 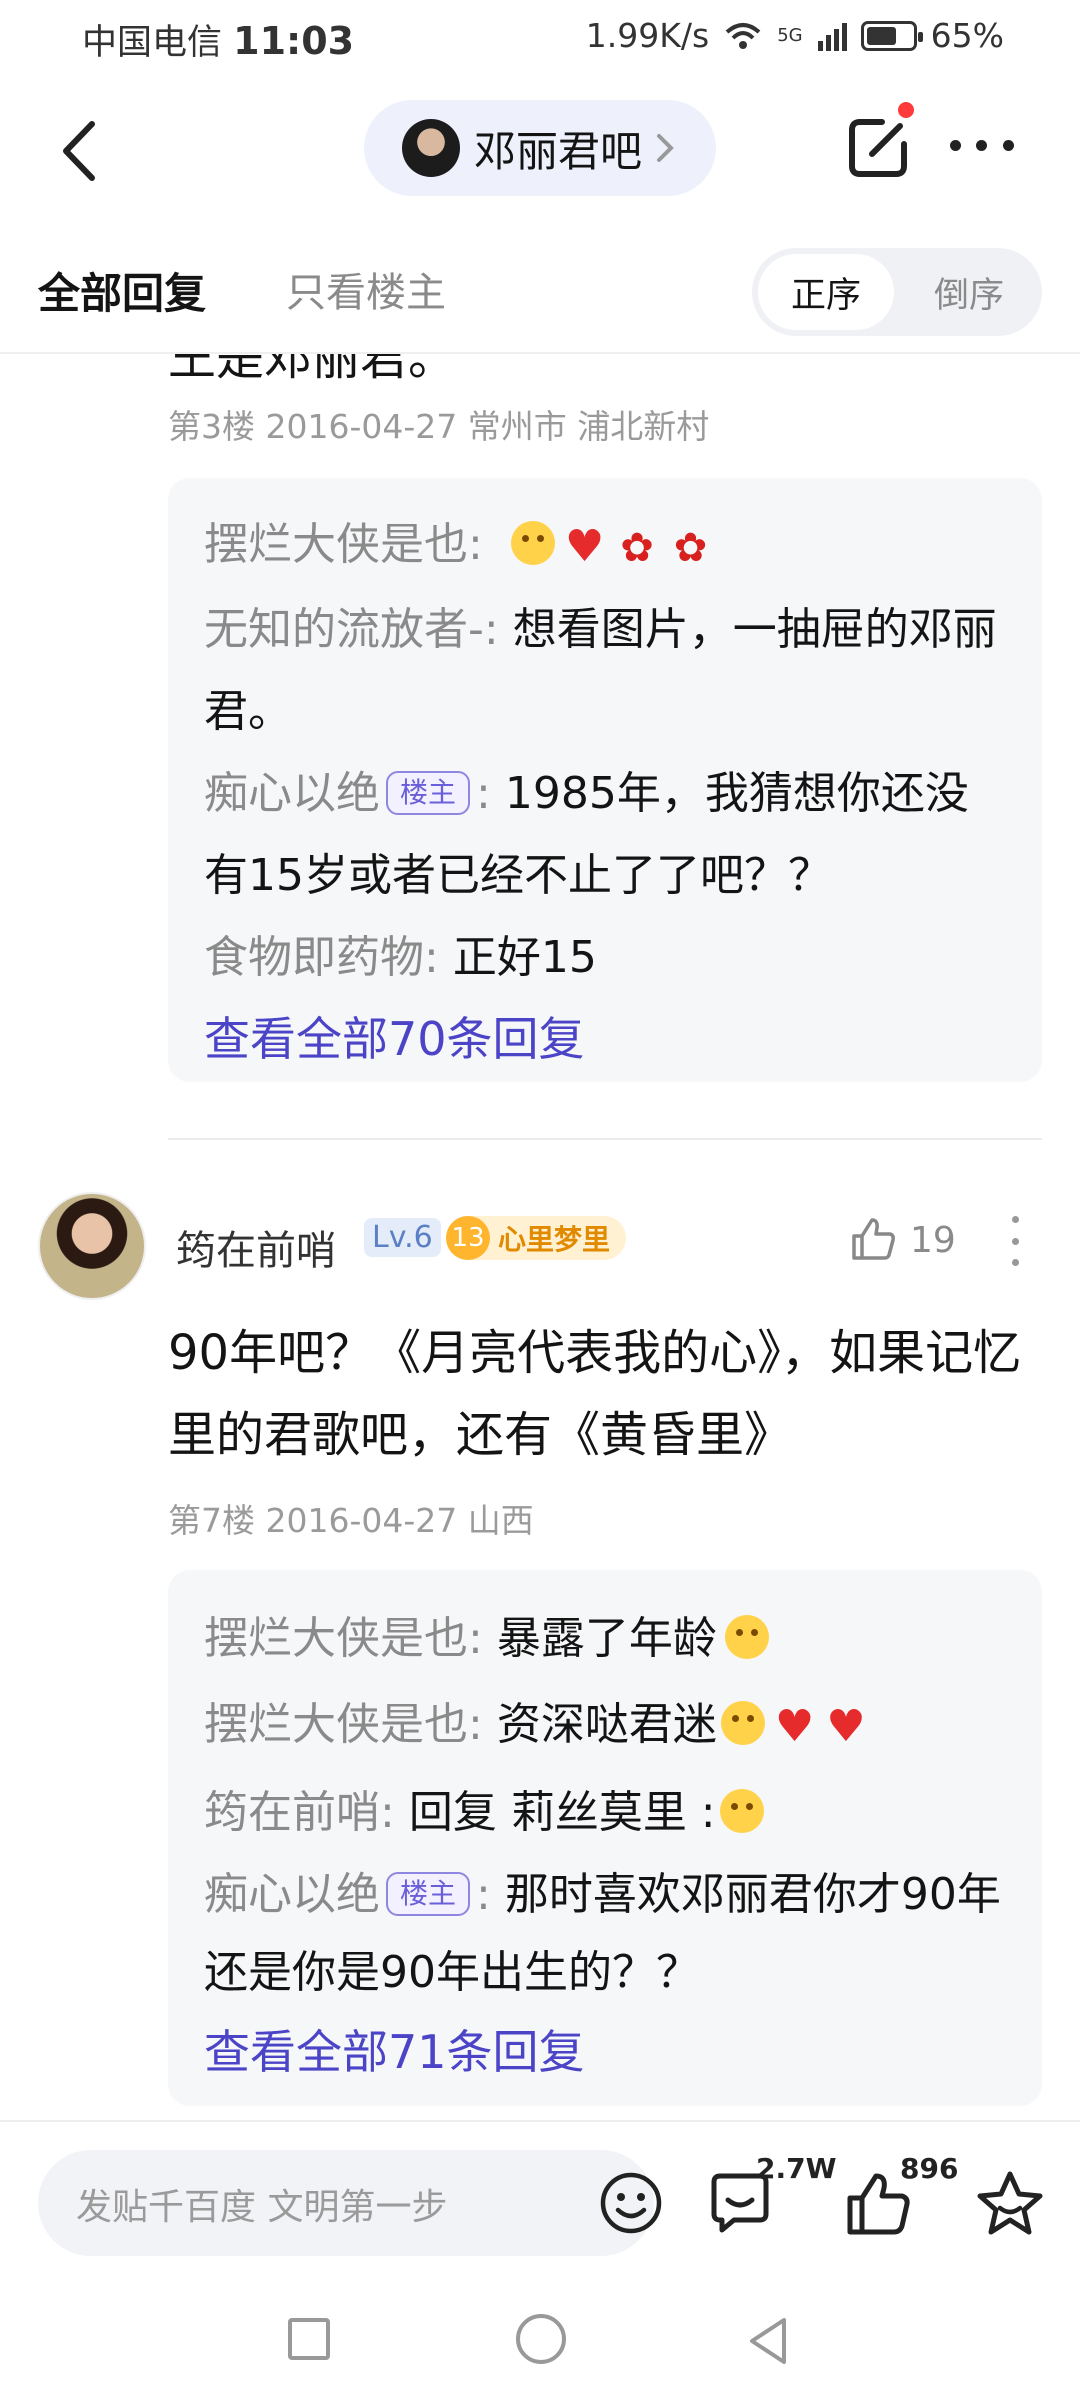 What do you see at coordinates (647, 35) in the screenshot?
I see `net-speed: 1.99K/s` at bounding box center [647, 35].